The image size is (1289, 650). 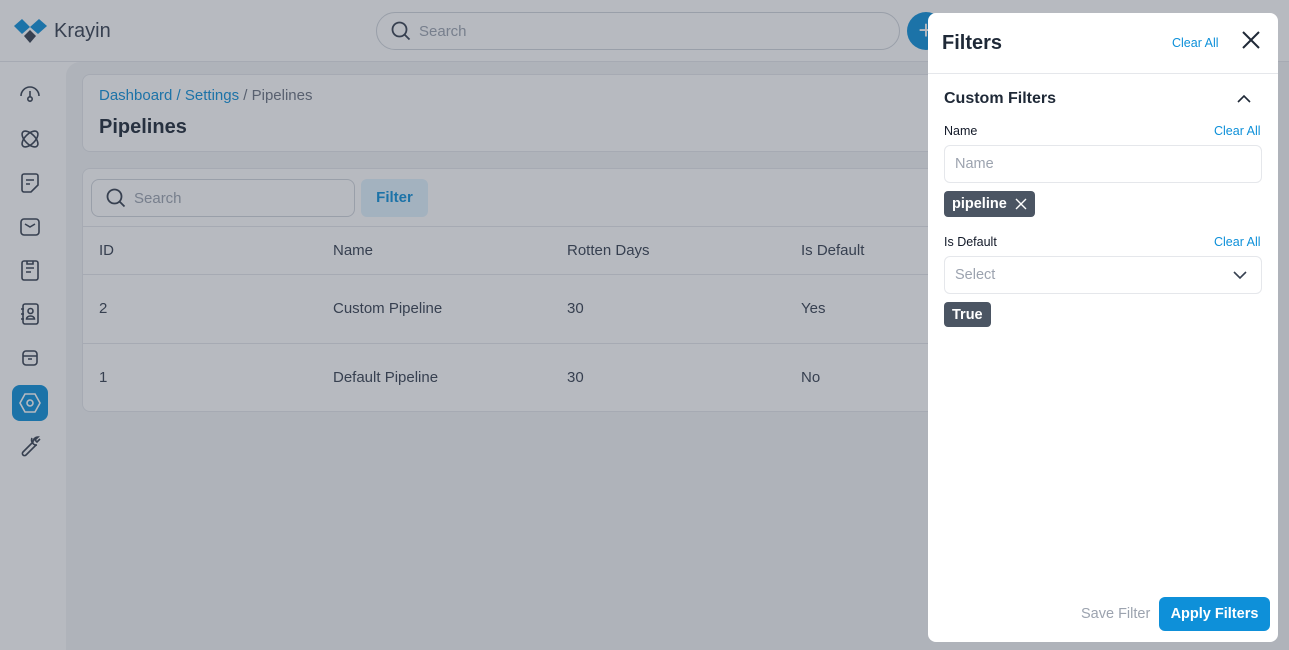 What do you see at coordinates (1237, 242) in the screenshot?
I see `is-default-clear-all-link: Clear All` at bounding box center [1237, 242].